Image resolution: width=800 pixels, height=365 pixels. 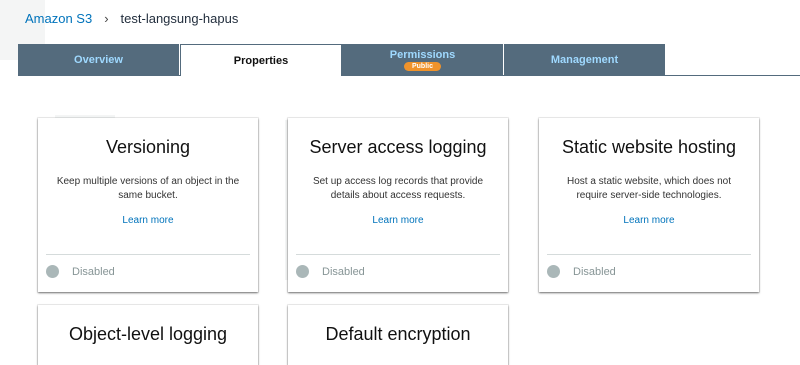 I want to click on chevron-right-icon: ›, so click(x=106, y=18).